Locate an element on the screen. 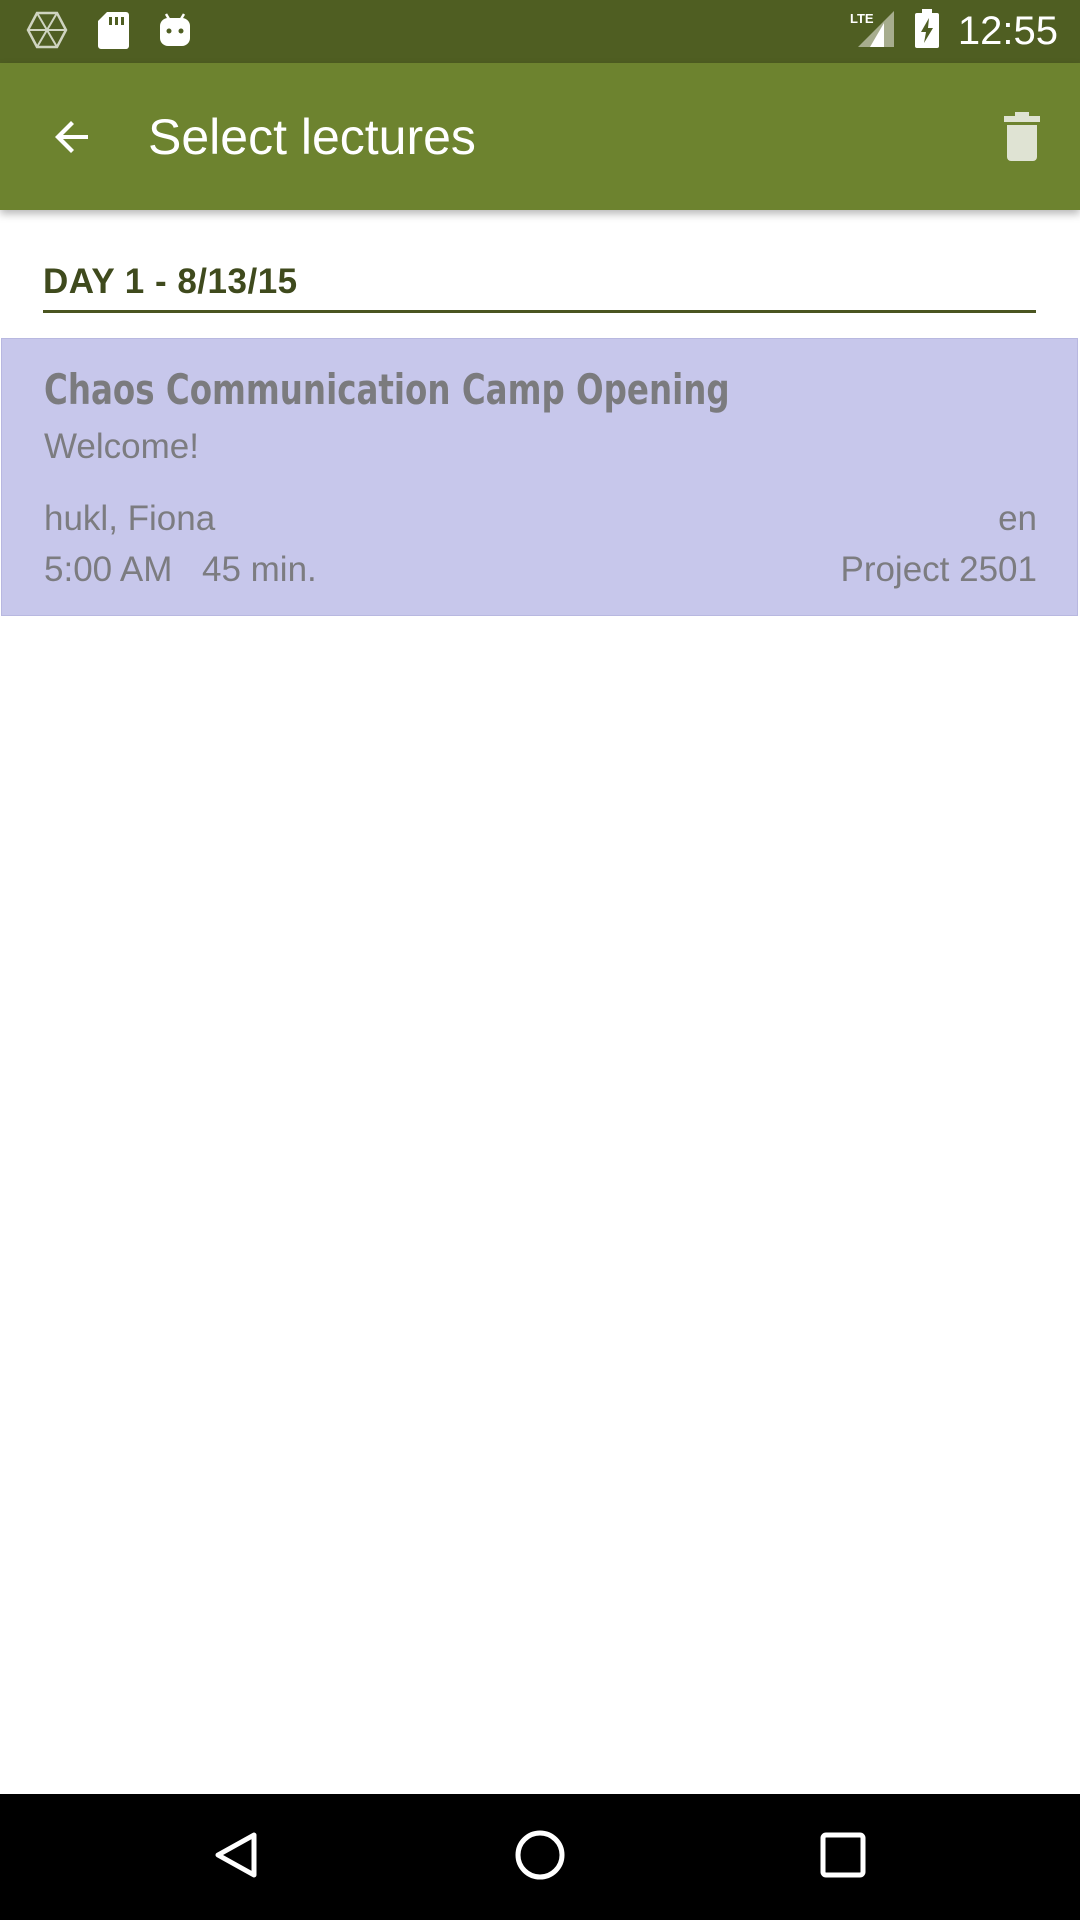 The width and height of the screenshot is (1080, 1920). arrow-back-icon is located at coordinates (72, 139).